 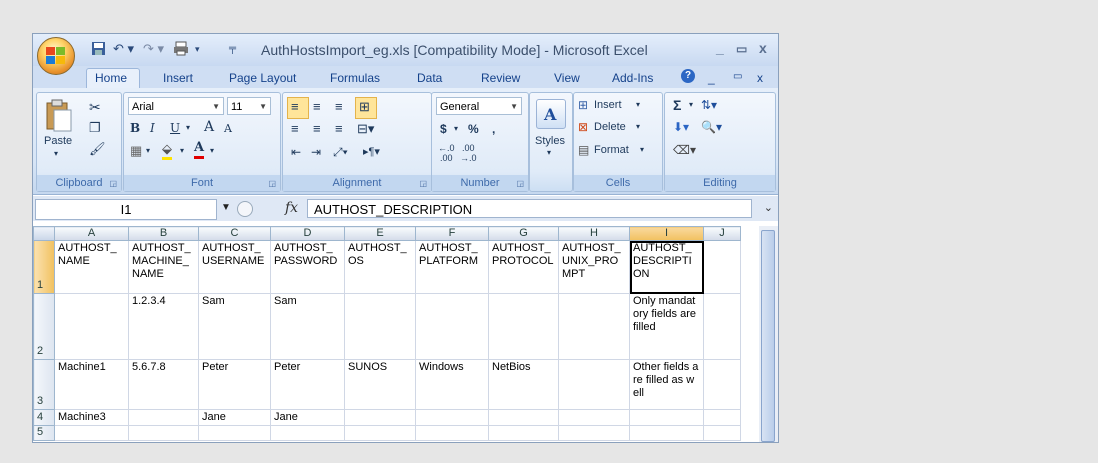 What do you see at coordinates (632, 78) in the screenshot?
I see `tab-add-ins: Add-Ins` at bounding box center [632, 78].